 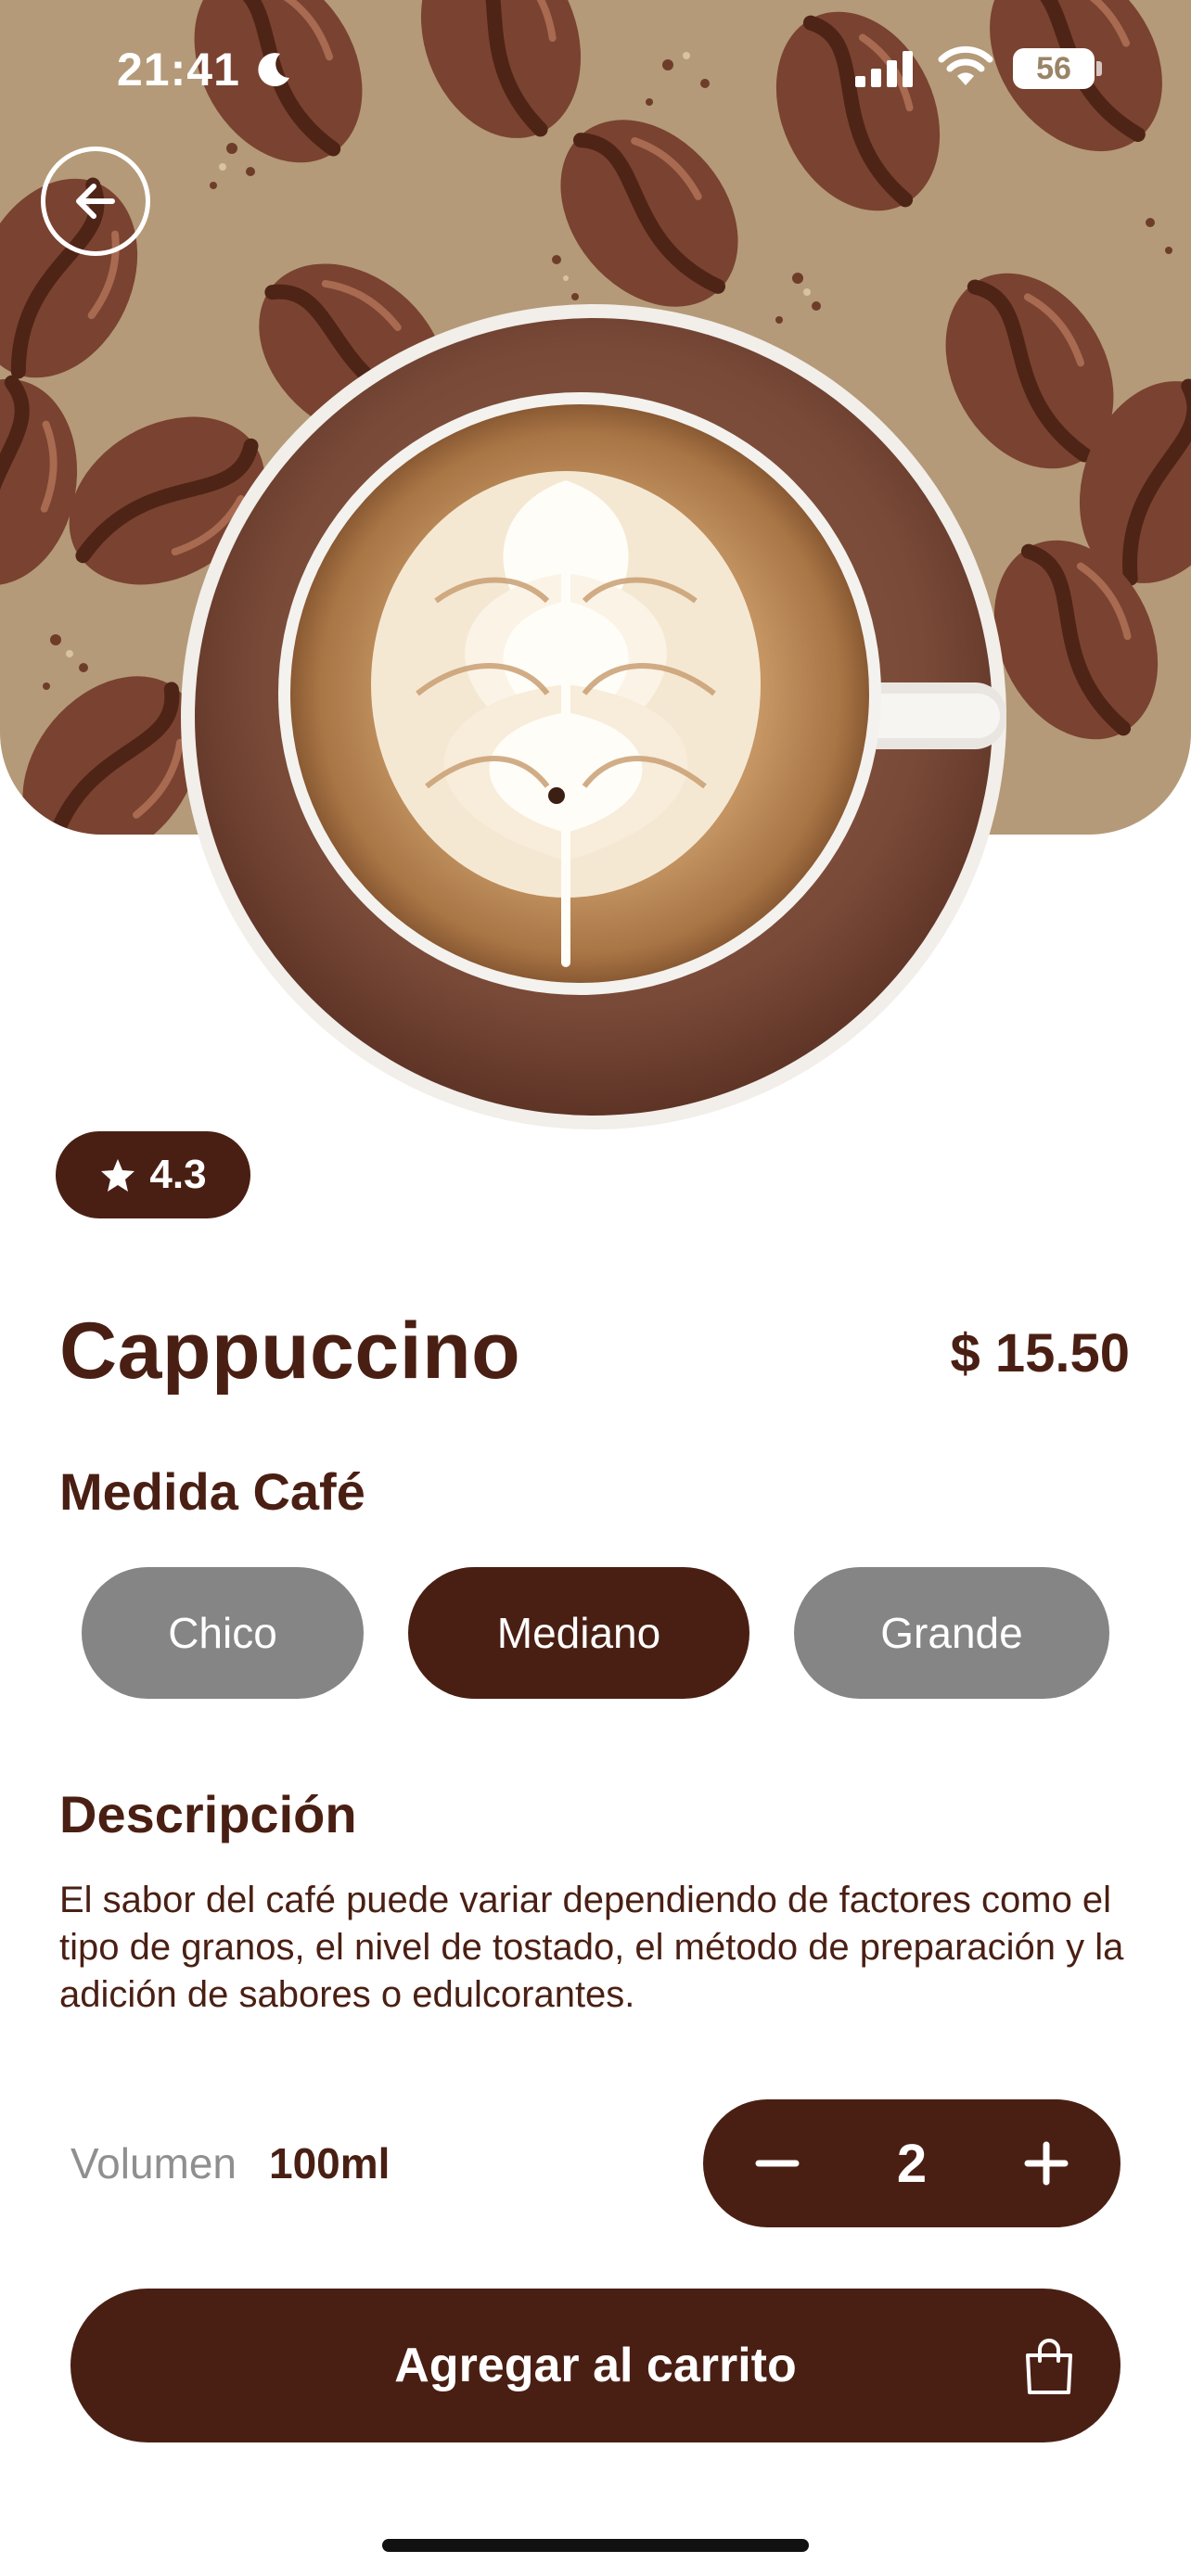 What do you see at coordinates (178, 70) in the screenshot?
I see `status-time: 21:41` at bounding box center [178, 70].